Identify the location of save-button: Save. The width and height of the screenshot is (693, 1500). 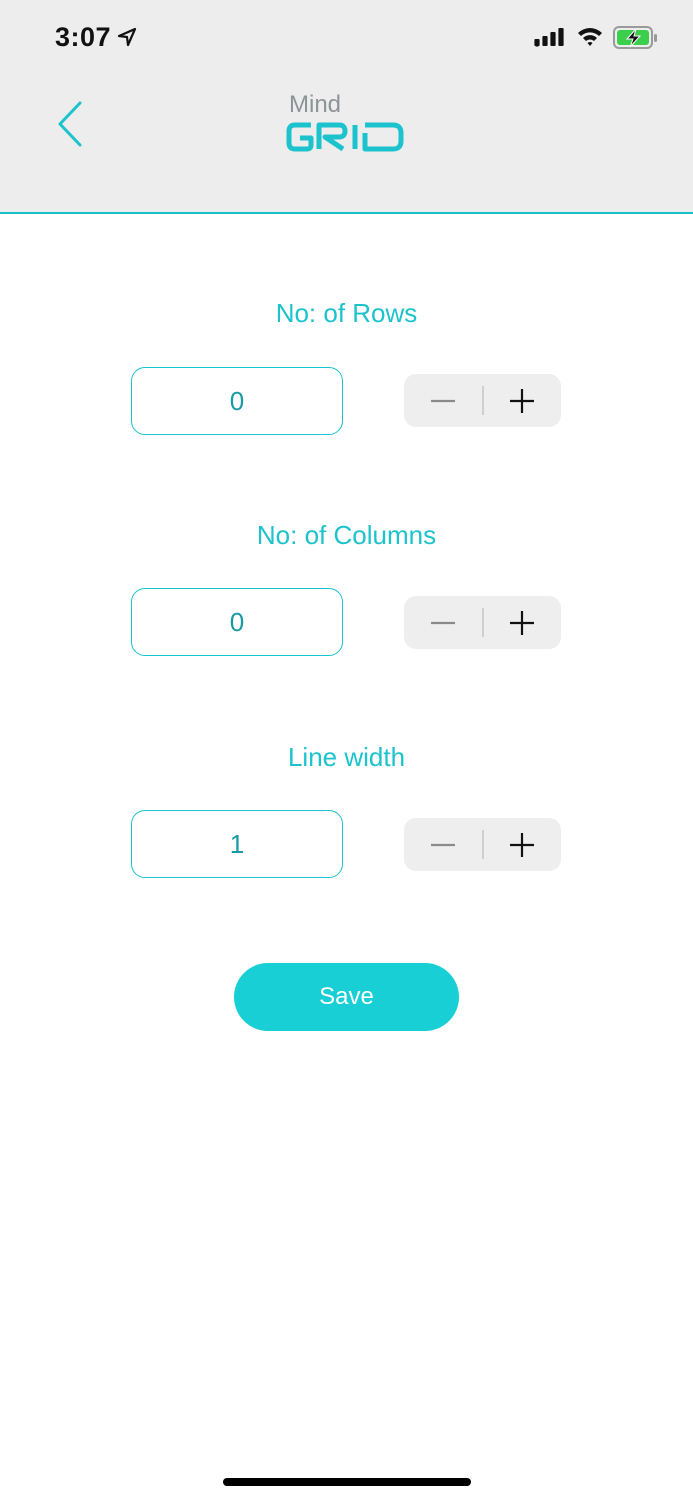
(346, 997).